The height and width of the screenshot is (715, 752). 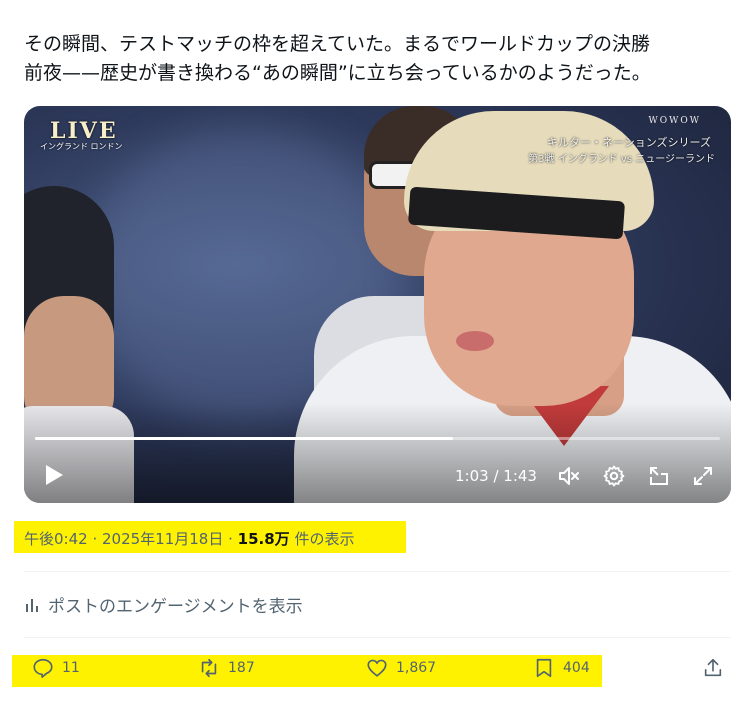 What do you see at coordinates (32, 605) in the screenshot?
I see `analytics-bar-icon` at bounding box center [32, 605].